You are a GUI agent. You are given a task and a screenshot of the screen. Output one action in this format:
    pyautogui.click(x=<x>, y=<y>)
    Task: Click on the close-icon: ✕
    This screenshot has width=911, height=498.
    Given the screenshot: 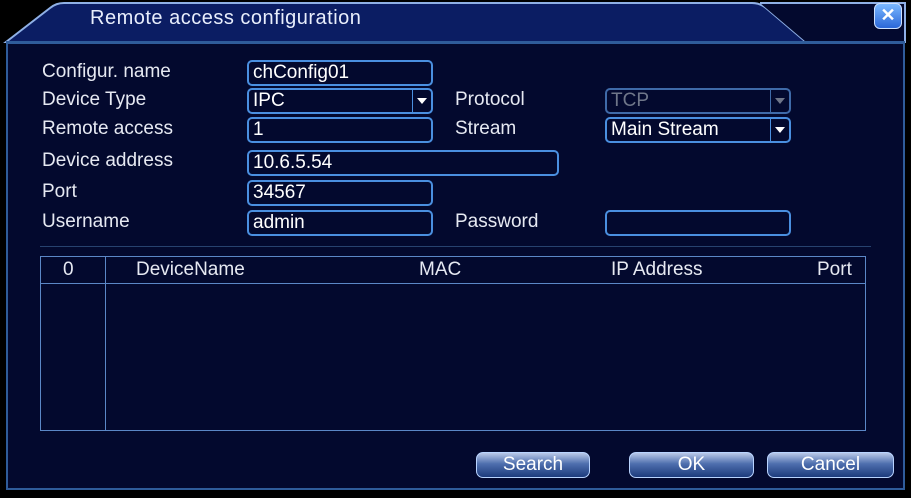 What is the action you would take?
    pyautogui.click(x=888, y=15)
    